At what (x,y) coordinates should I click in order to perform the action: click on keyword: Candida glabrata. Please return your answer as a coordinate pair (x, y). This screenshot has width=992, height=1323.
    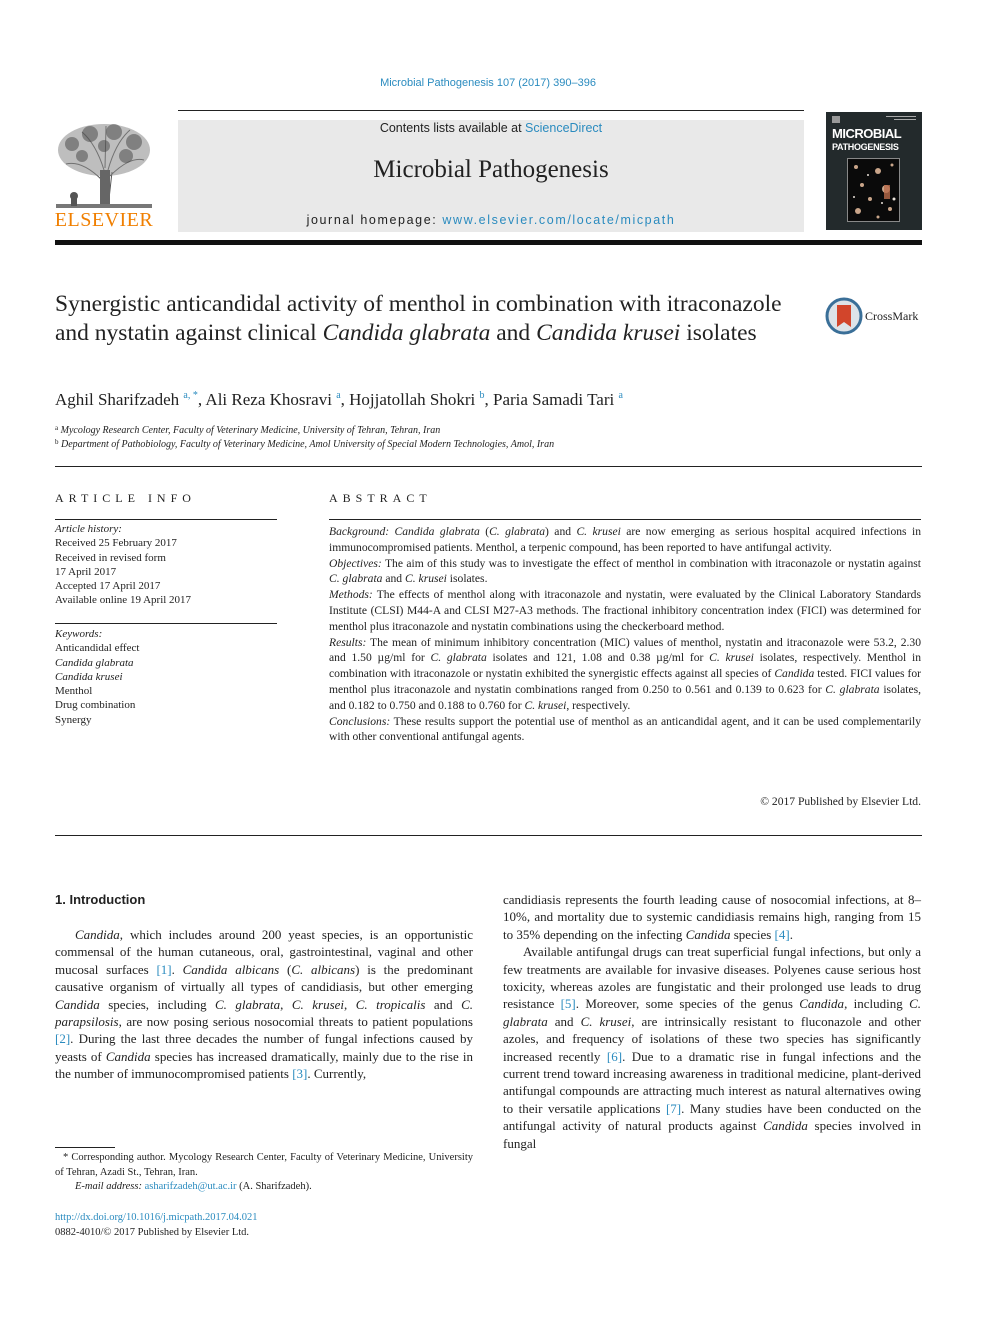
    Looking at the image, I should click on (94, 662).